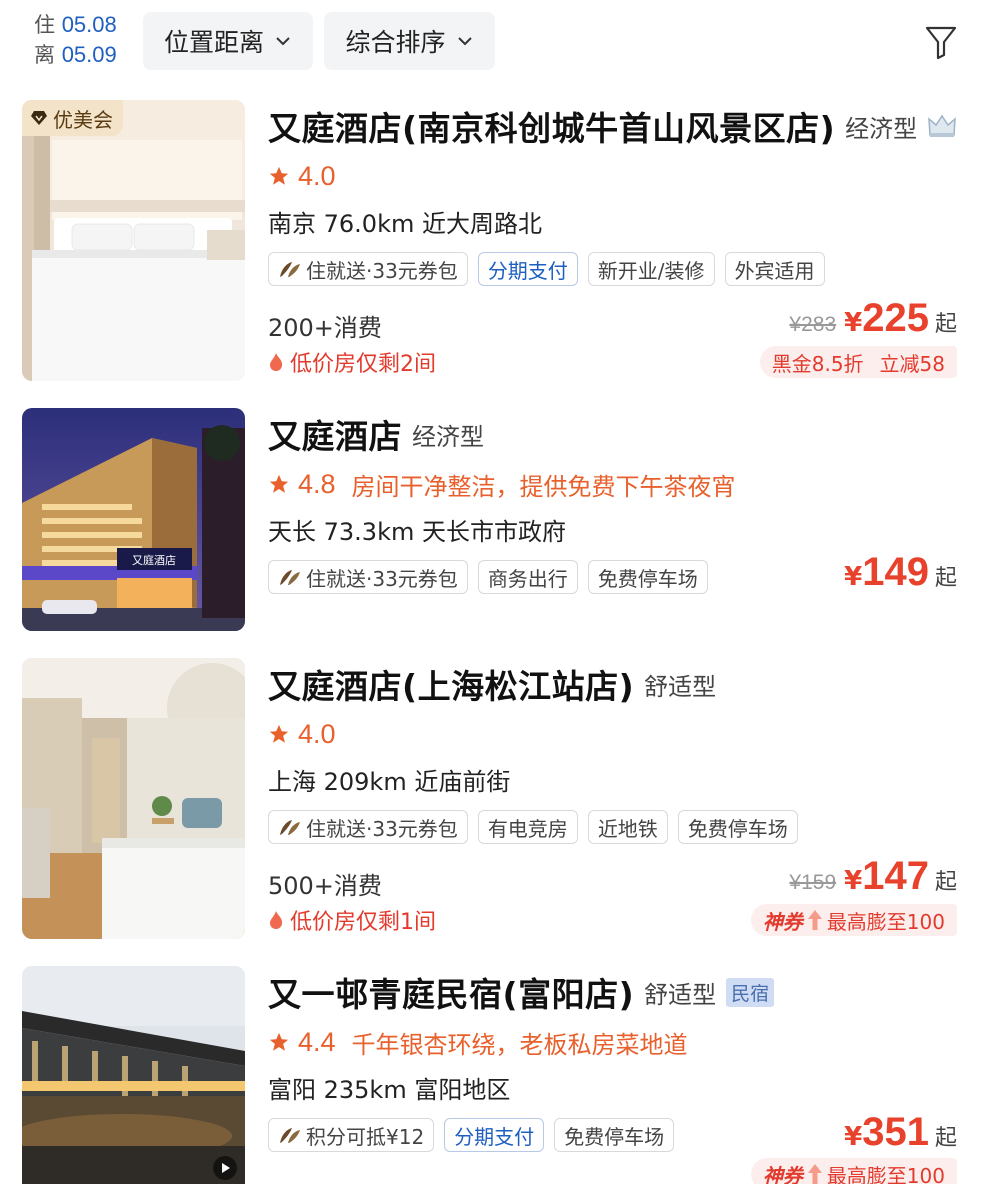  I want to click on play-video-button, so click(225, 1168).